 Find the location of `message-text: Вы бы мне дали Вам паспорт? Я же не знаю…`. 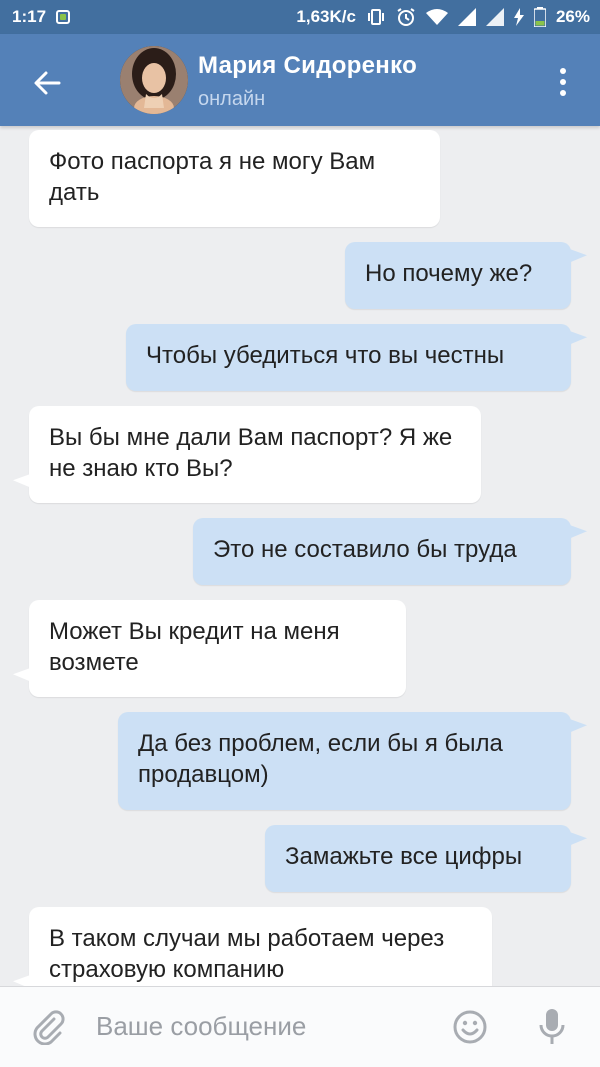

message-text: Вы бы мне дали Вам паспорт? Я же не знаю… is located at coordinates (251, 453).